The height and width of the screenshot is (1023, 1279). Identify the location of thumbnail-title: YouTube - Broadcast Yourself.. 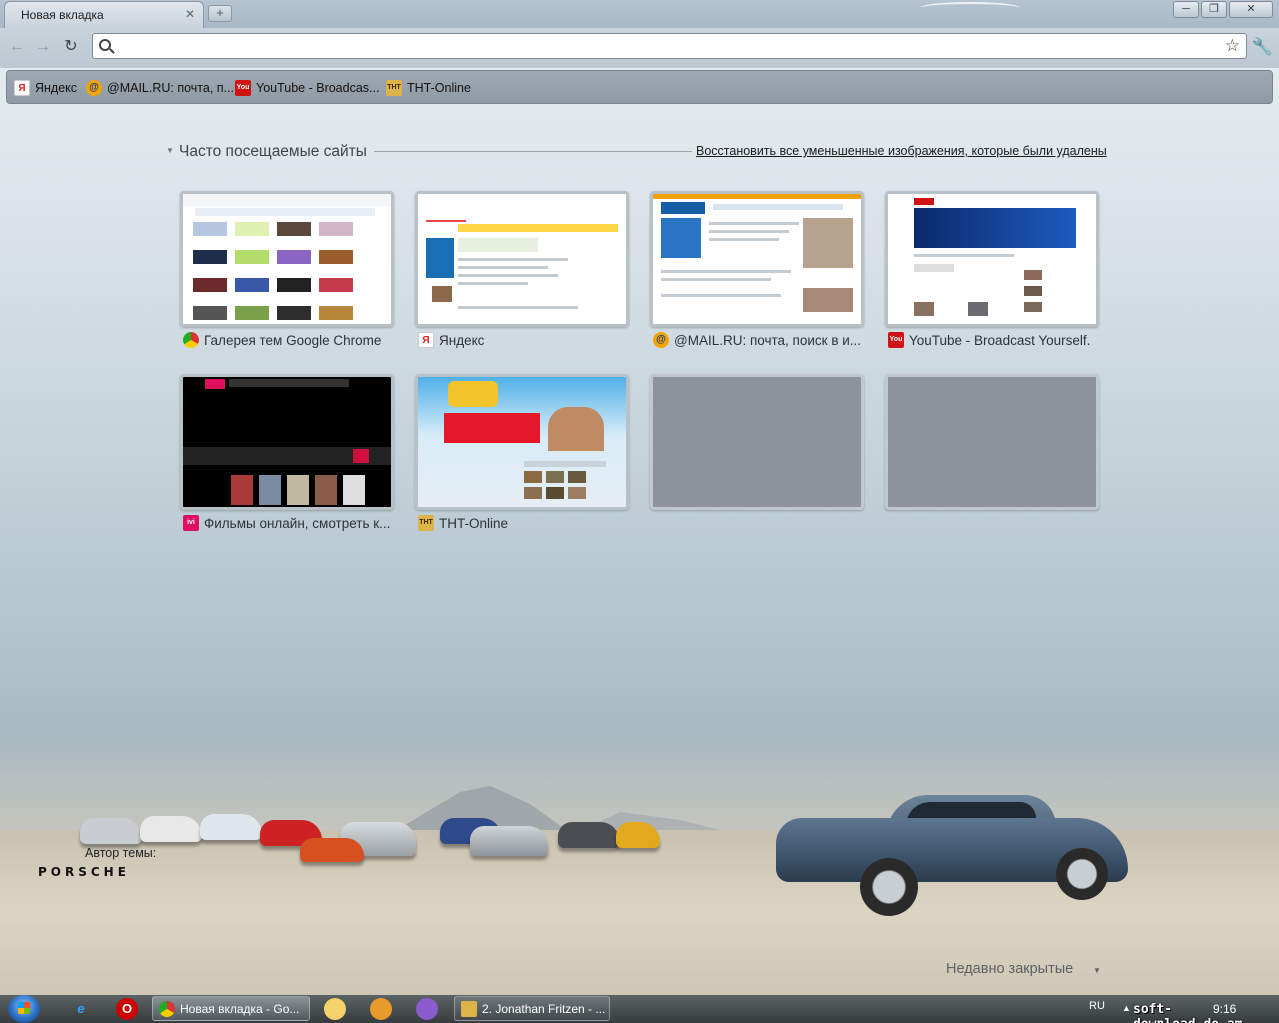
(1000, 340).